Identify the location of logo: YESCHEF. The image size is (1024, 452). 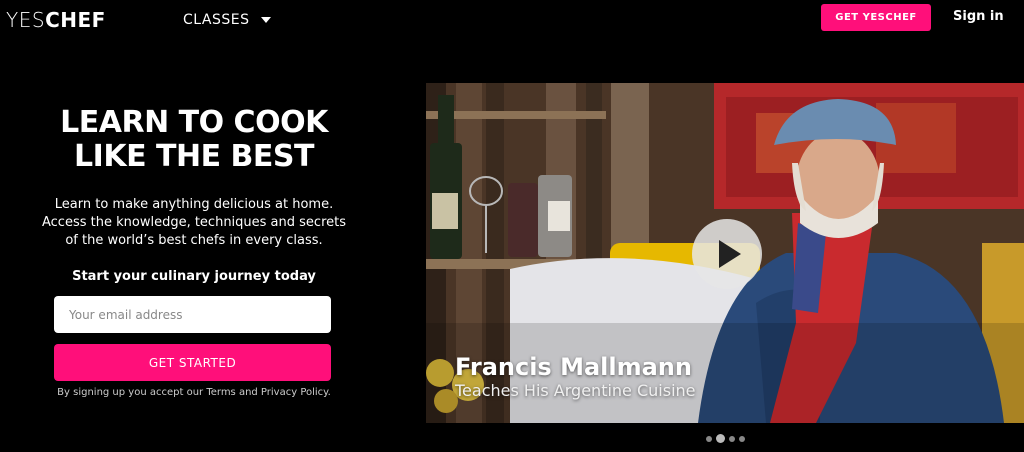
(56, 20).